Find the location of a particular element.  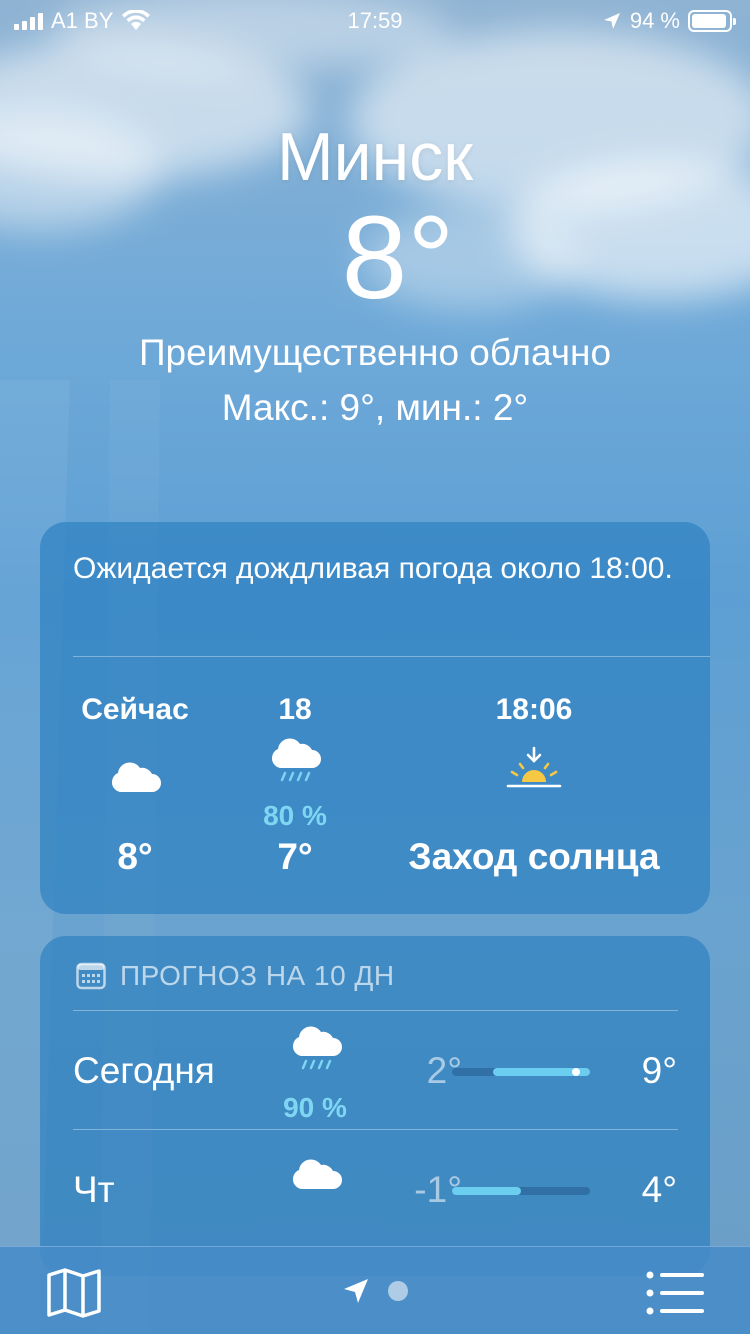

hourly-item-sunset: 18:06 Заход солнца is located at coordinates (534, 784).